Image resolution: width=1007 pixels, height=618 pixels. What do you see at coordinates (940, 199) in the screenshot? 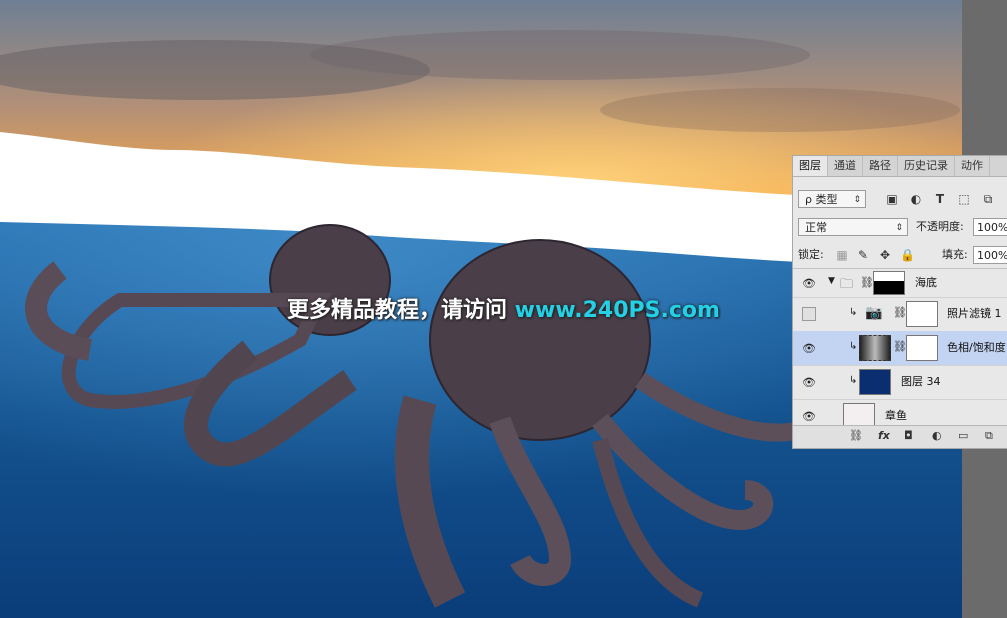
I see `text-filter-icon: T` at bounding box center [940, 199].